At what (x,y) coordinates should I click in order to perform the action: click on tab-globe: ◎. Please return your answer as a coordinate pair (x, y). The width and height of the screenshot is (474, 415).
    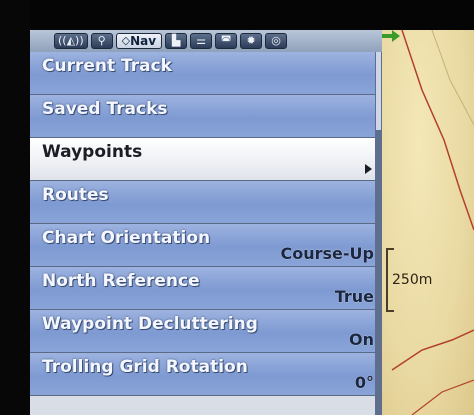
    Looking at the image, I should click on (276, 41).